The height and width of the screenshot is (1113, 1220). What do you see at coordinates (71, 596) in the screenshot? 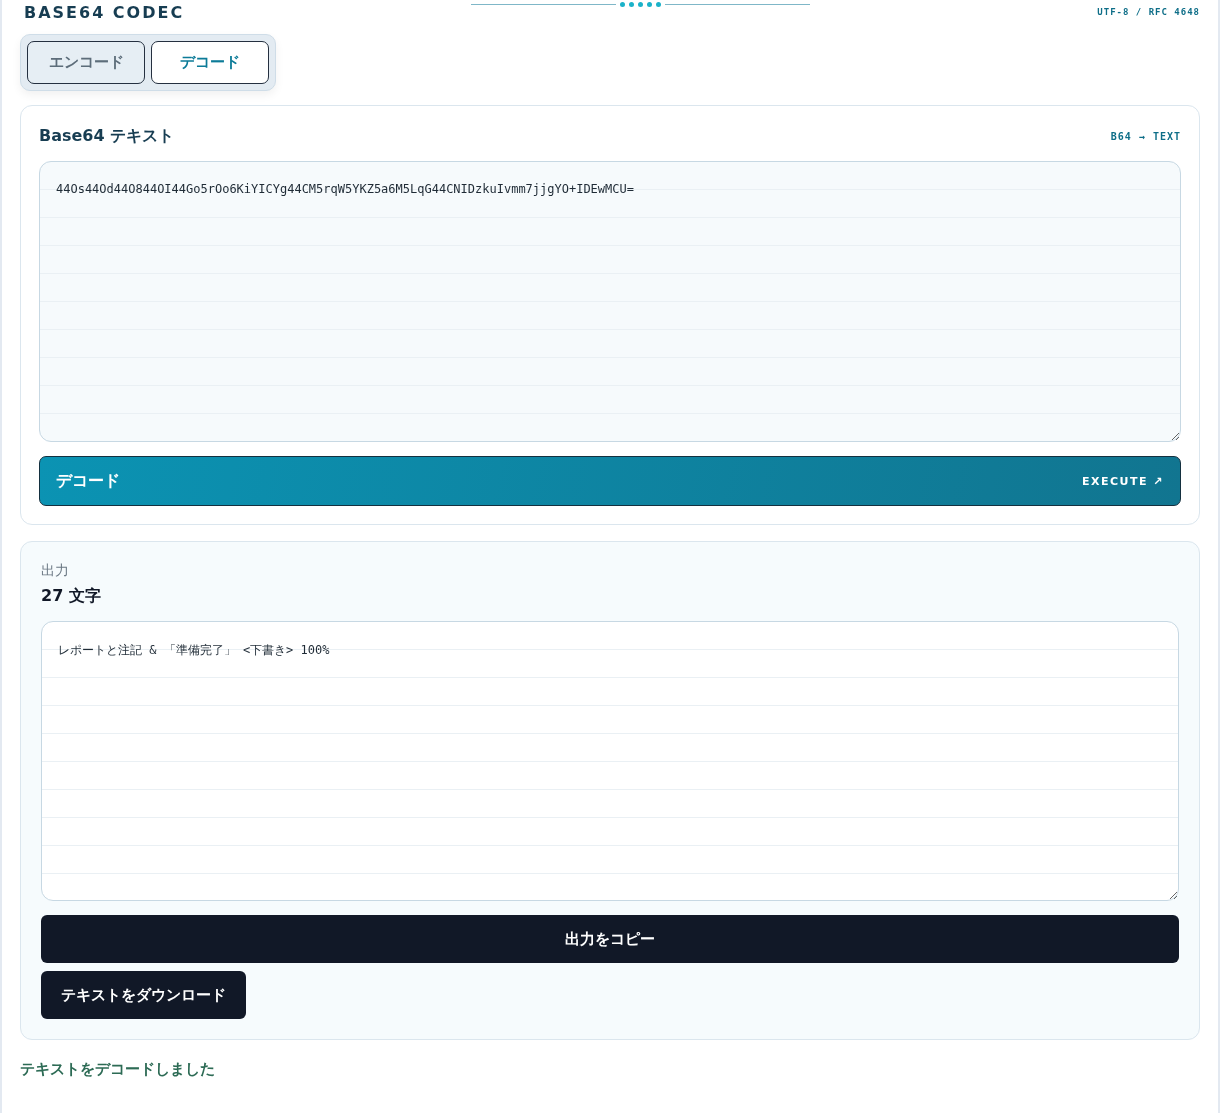
I see `character-count: 27 文字` at bounding box center [71, 596].